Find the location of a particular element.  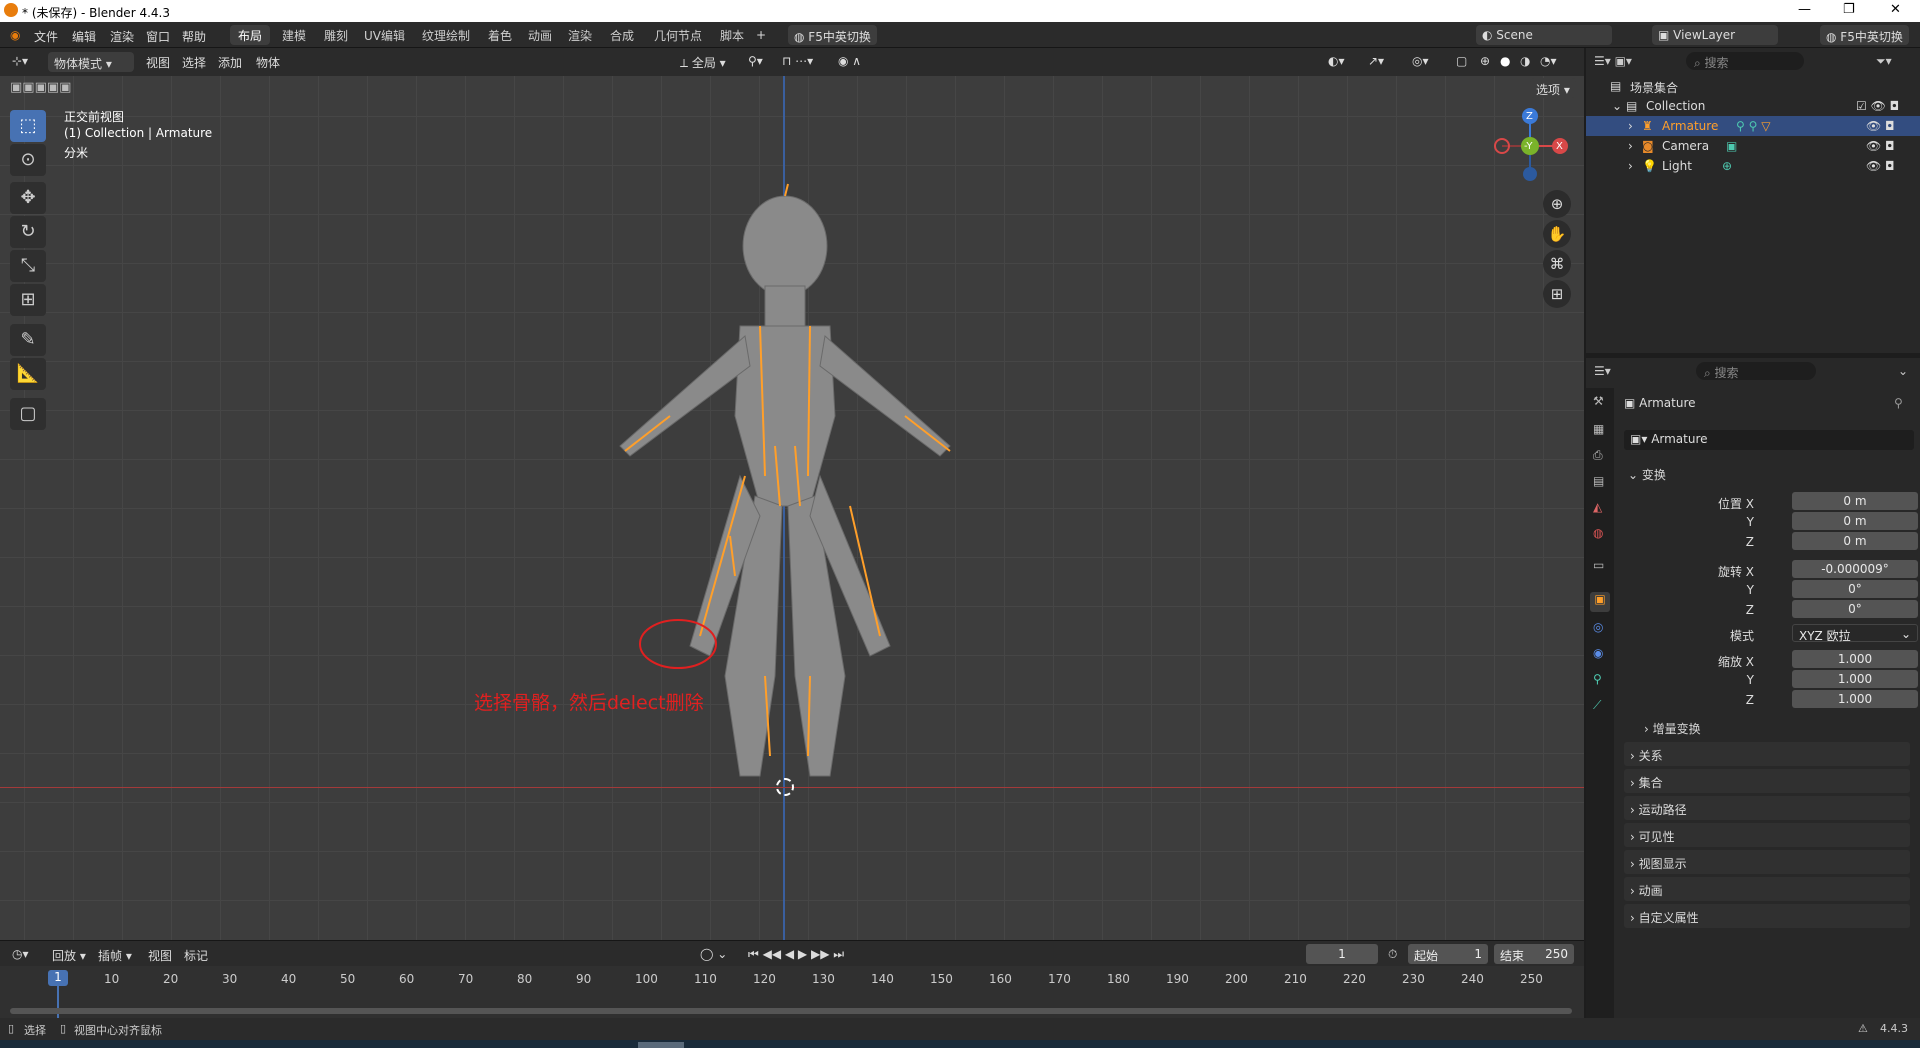

output-tab-icon: ⎙ is located at coordinates (1598, 455).